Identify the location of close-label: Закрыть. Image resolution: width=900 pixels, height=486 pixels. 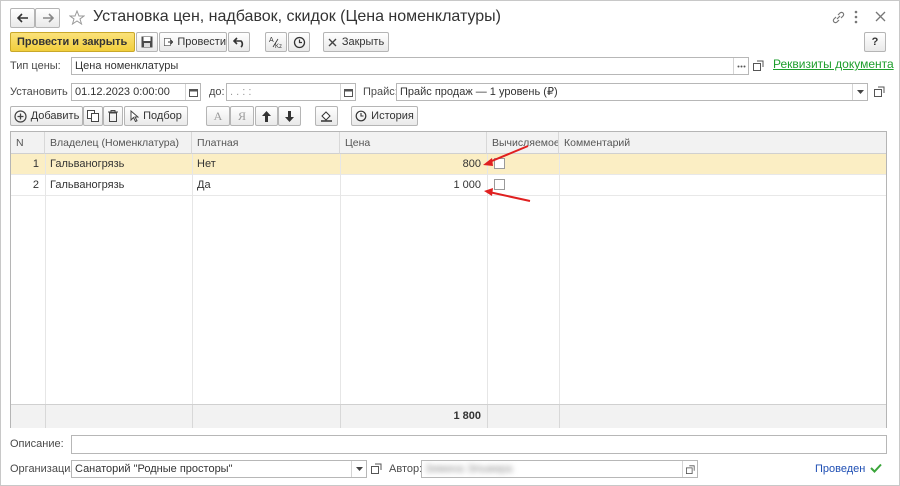
(363, 42).